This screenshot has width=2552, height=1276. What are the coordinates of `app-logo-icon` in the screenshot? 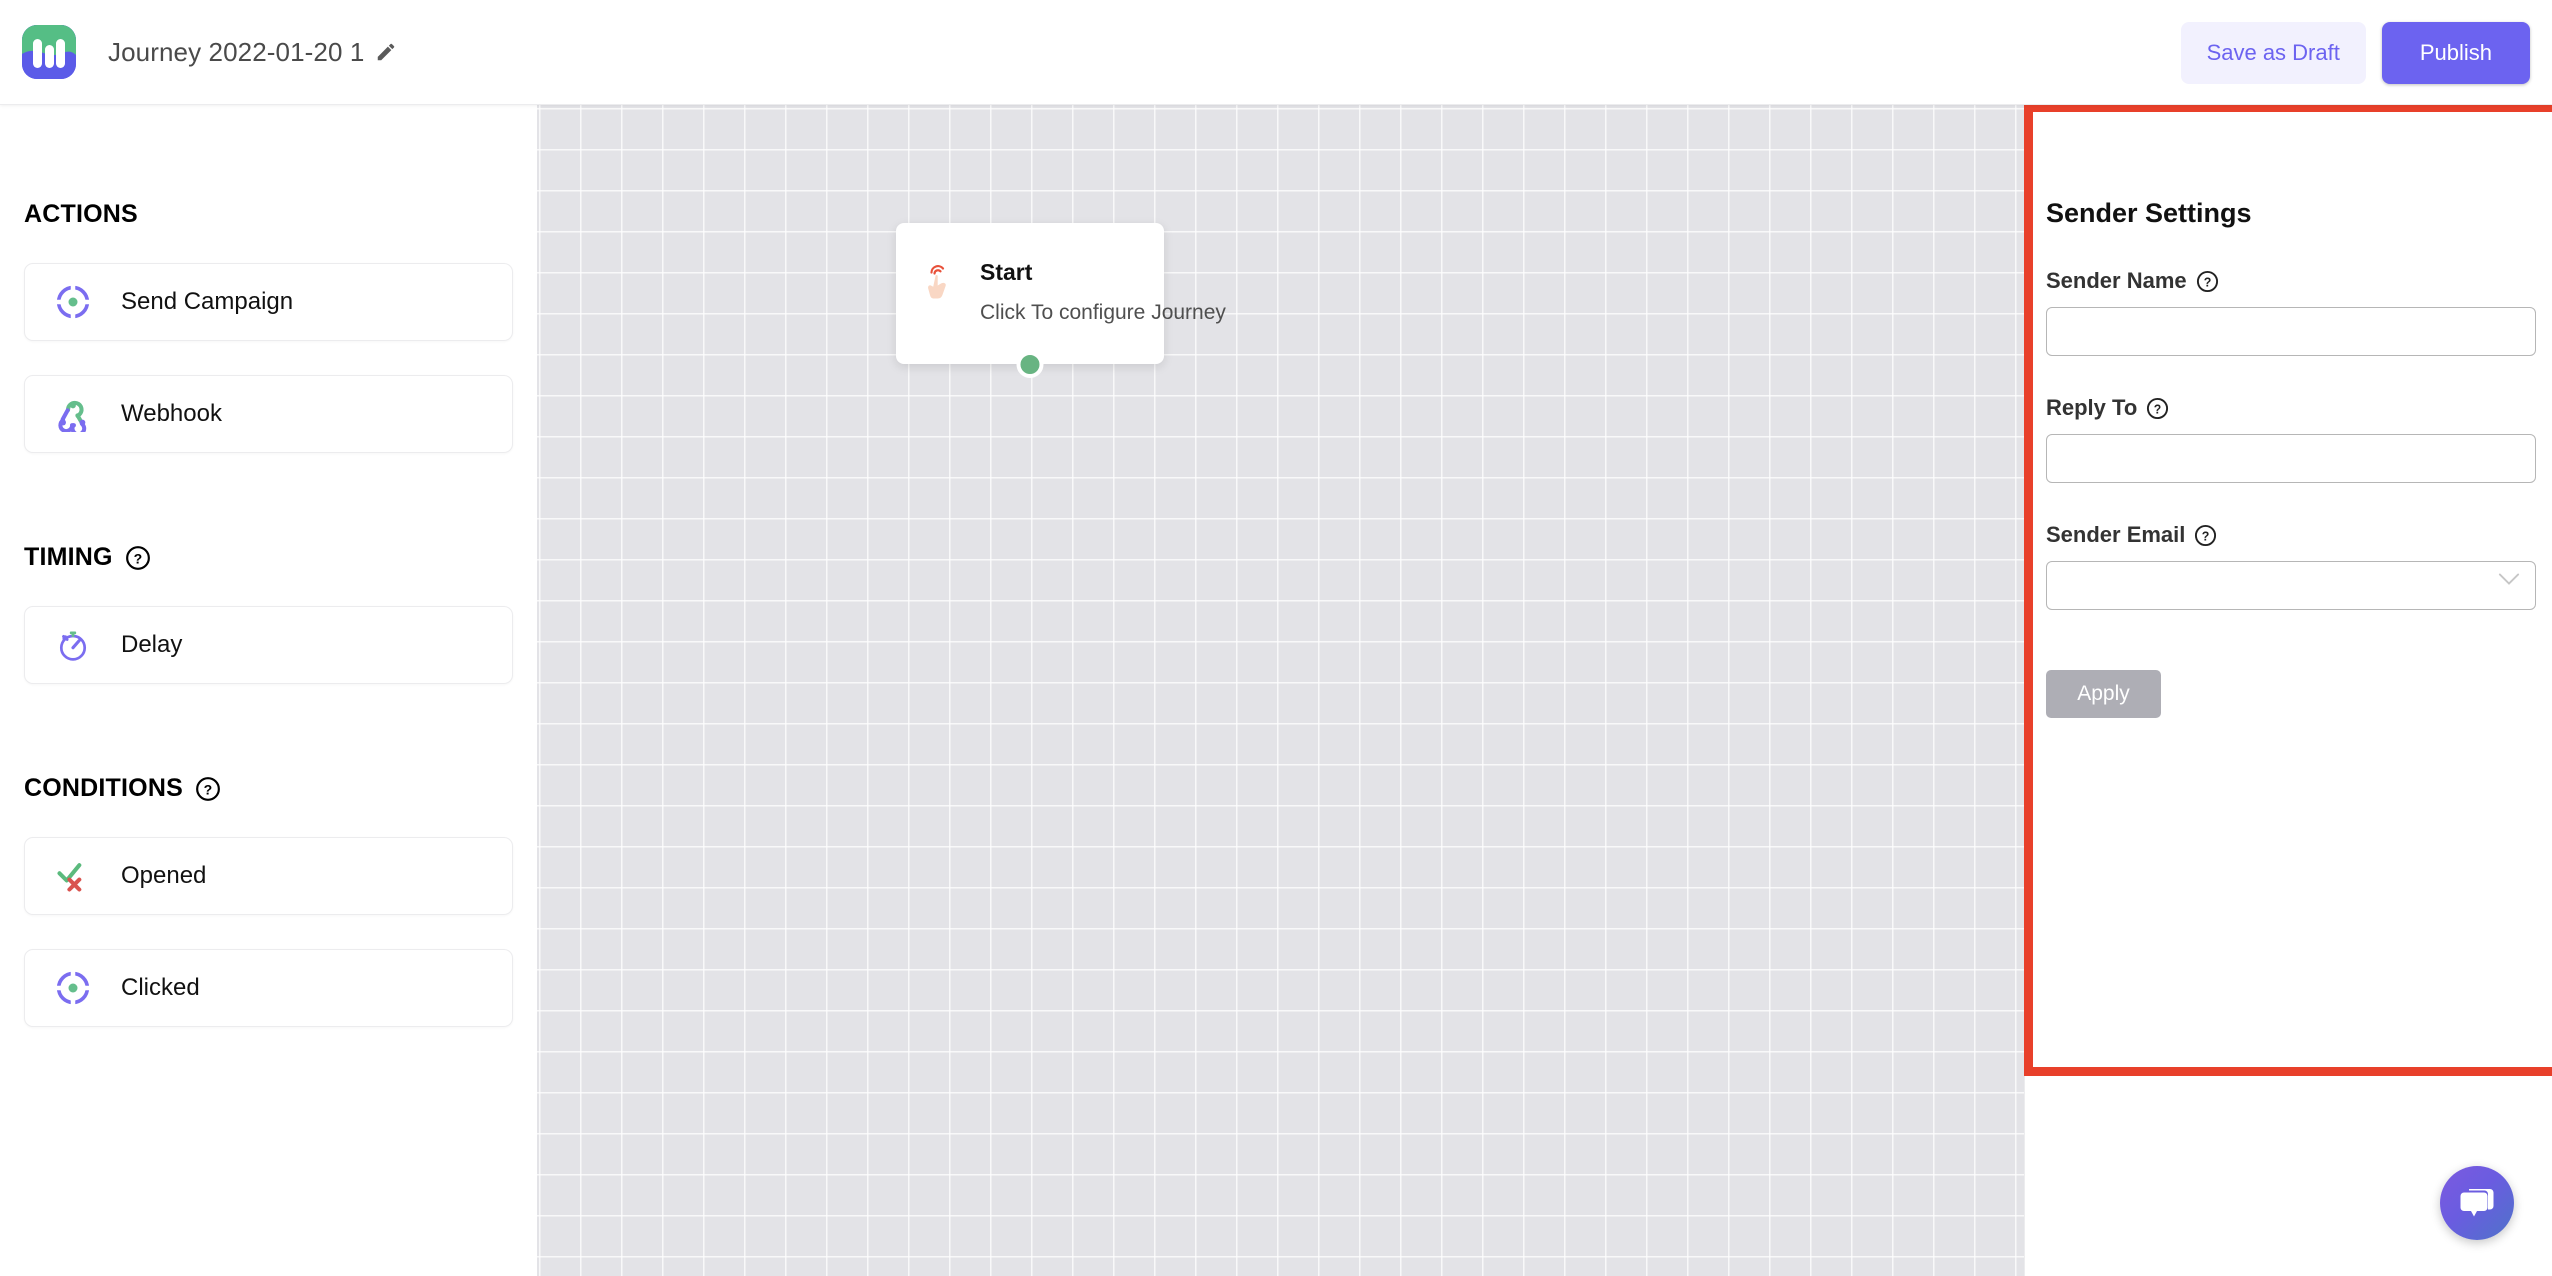 It's located at (49, 52).